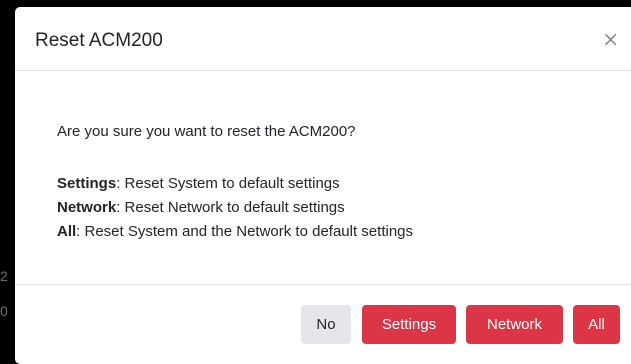 The width and height of the screenshot is (631, 364). Describe the element at coordinates (230, 207) in the screenshot. I see `option-text: : Reset Network to default settings` at that location.